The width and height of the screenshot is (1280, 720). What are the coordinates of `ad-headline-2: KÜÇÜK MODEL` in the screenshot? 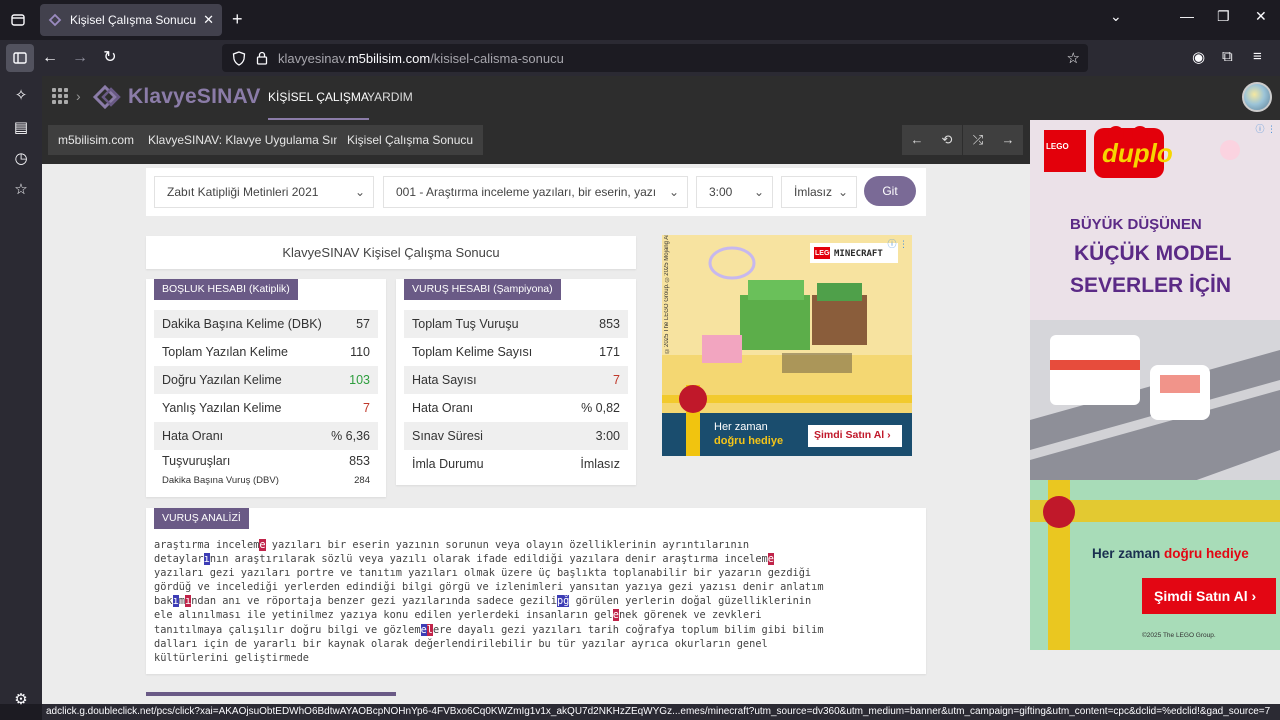 It's located at (1153, 253).